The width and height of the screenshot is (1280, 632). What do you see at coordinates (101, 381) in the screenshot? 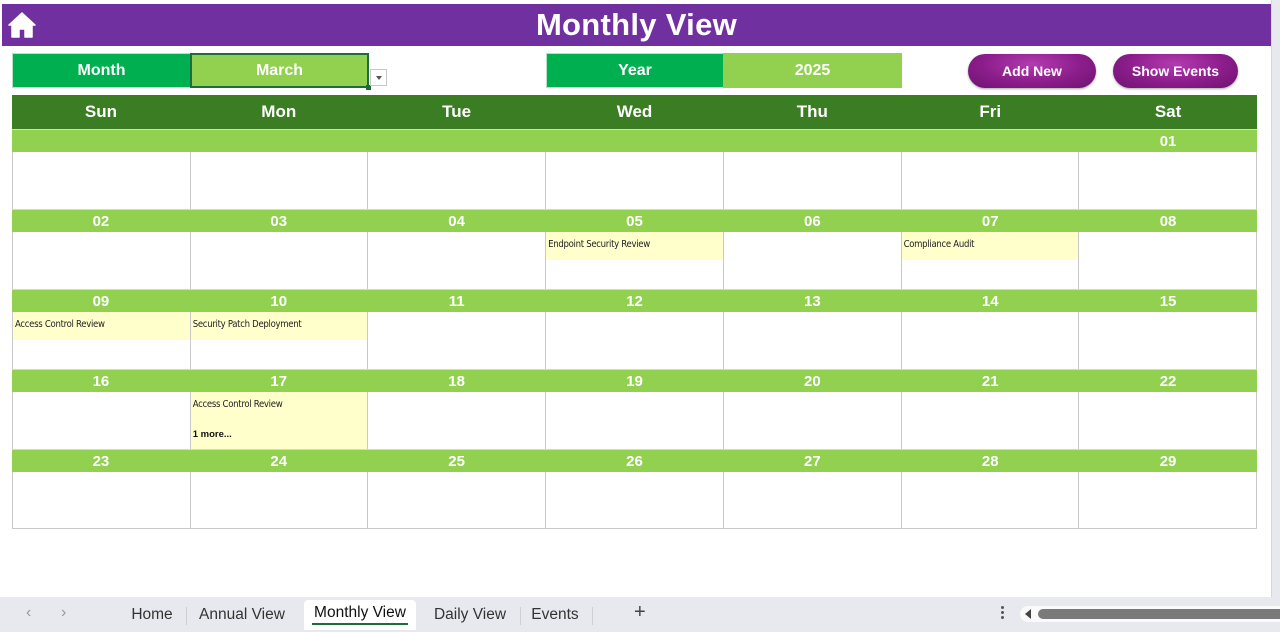
I see `day-number: 16` at bounding box center [101, 381].